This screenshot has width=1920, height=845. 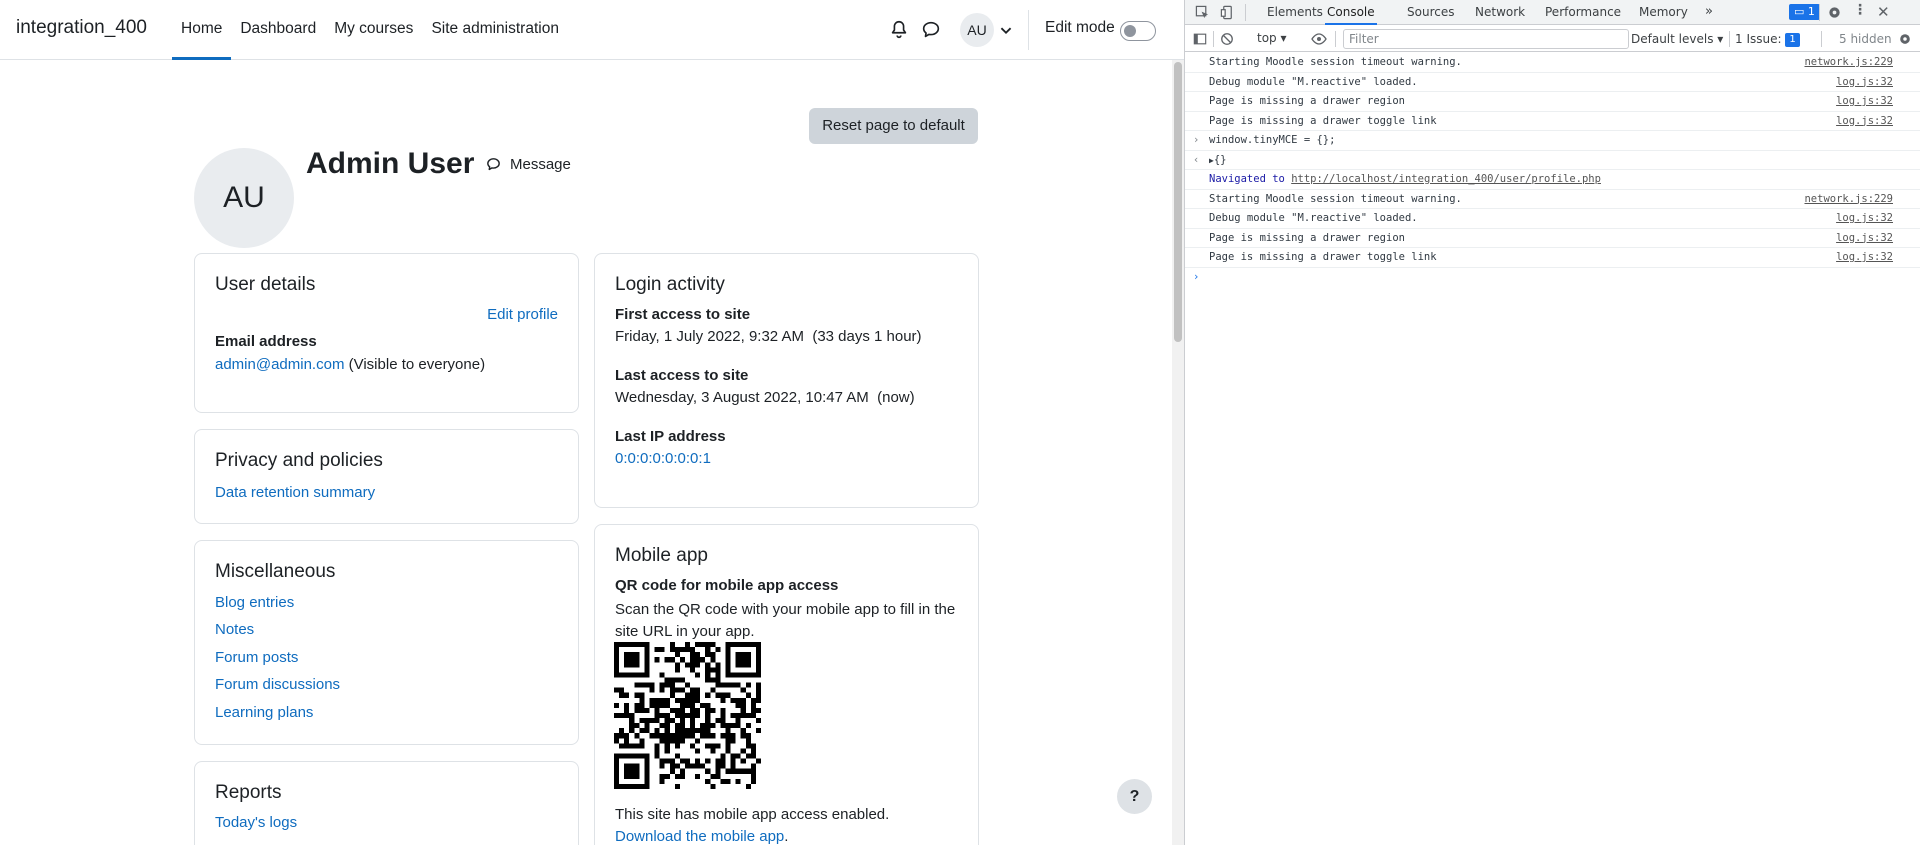 What do you see at coordinates (266, 341) in the screenshot?
I see `email-label: Email address` at bounding box center [266, 341].